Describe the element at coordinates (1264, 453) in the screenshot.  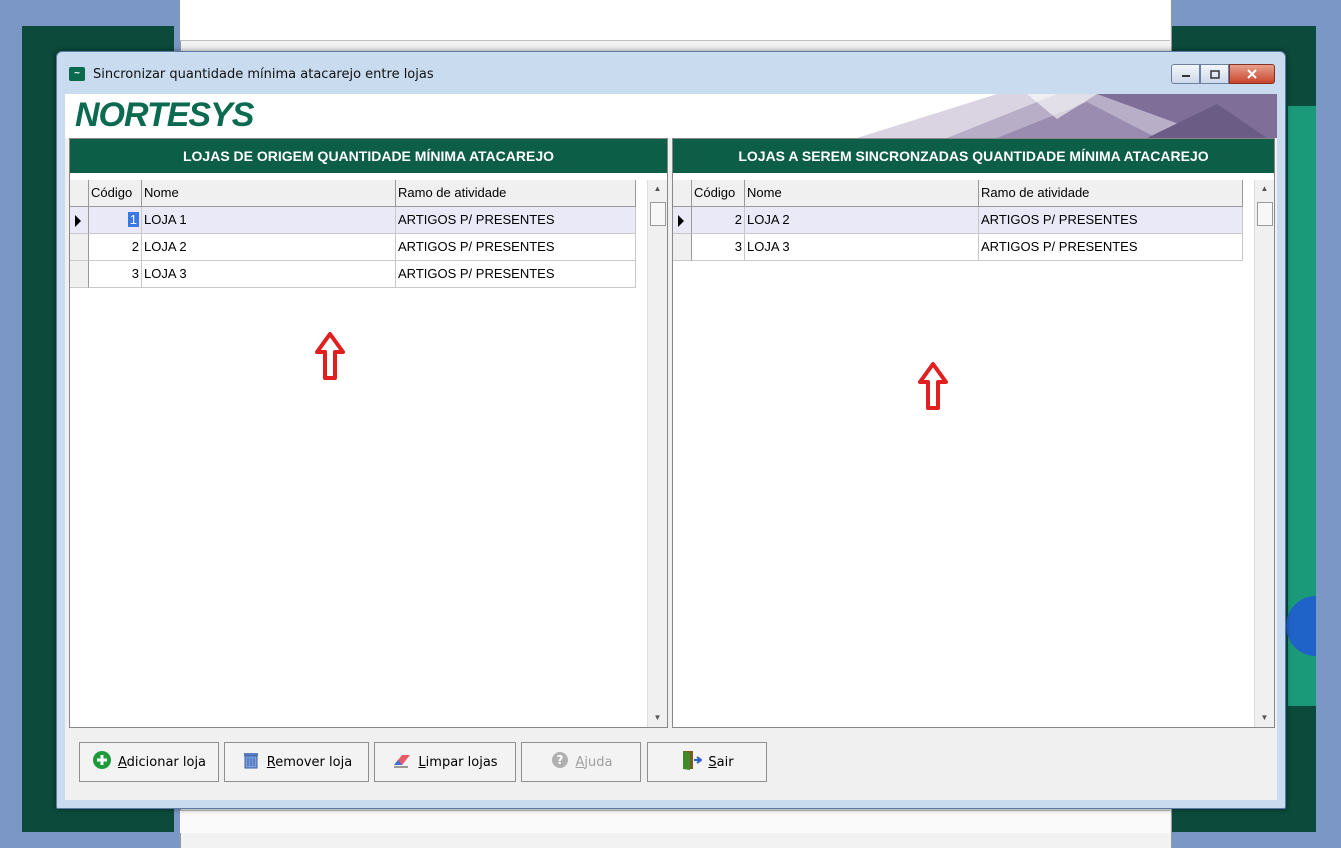
I see `target-grid-scrollbar: ▲ ▼` at that location.